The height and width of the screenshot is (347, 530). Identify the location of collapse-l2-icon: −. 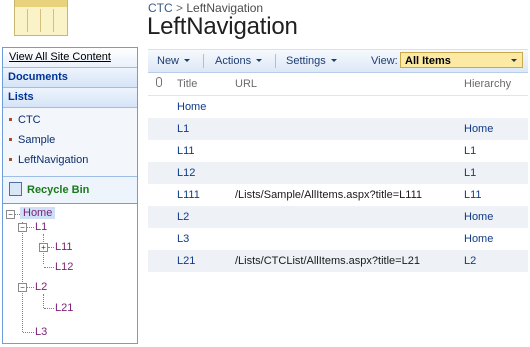
(22, 287).